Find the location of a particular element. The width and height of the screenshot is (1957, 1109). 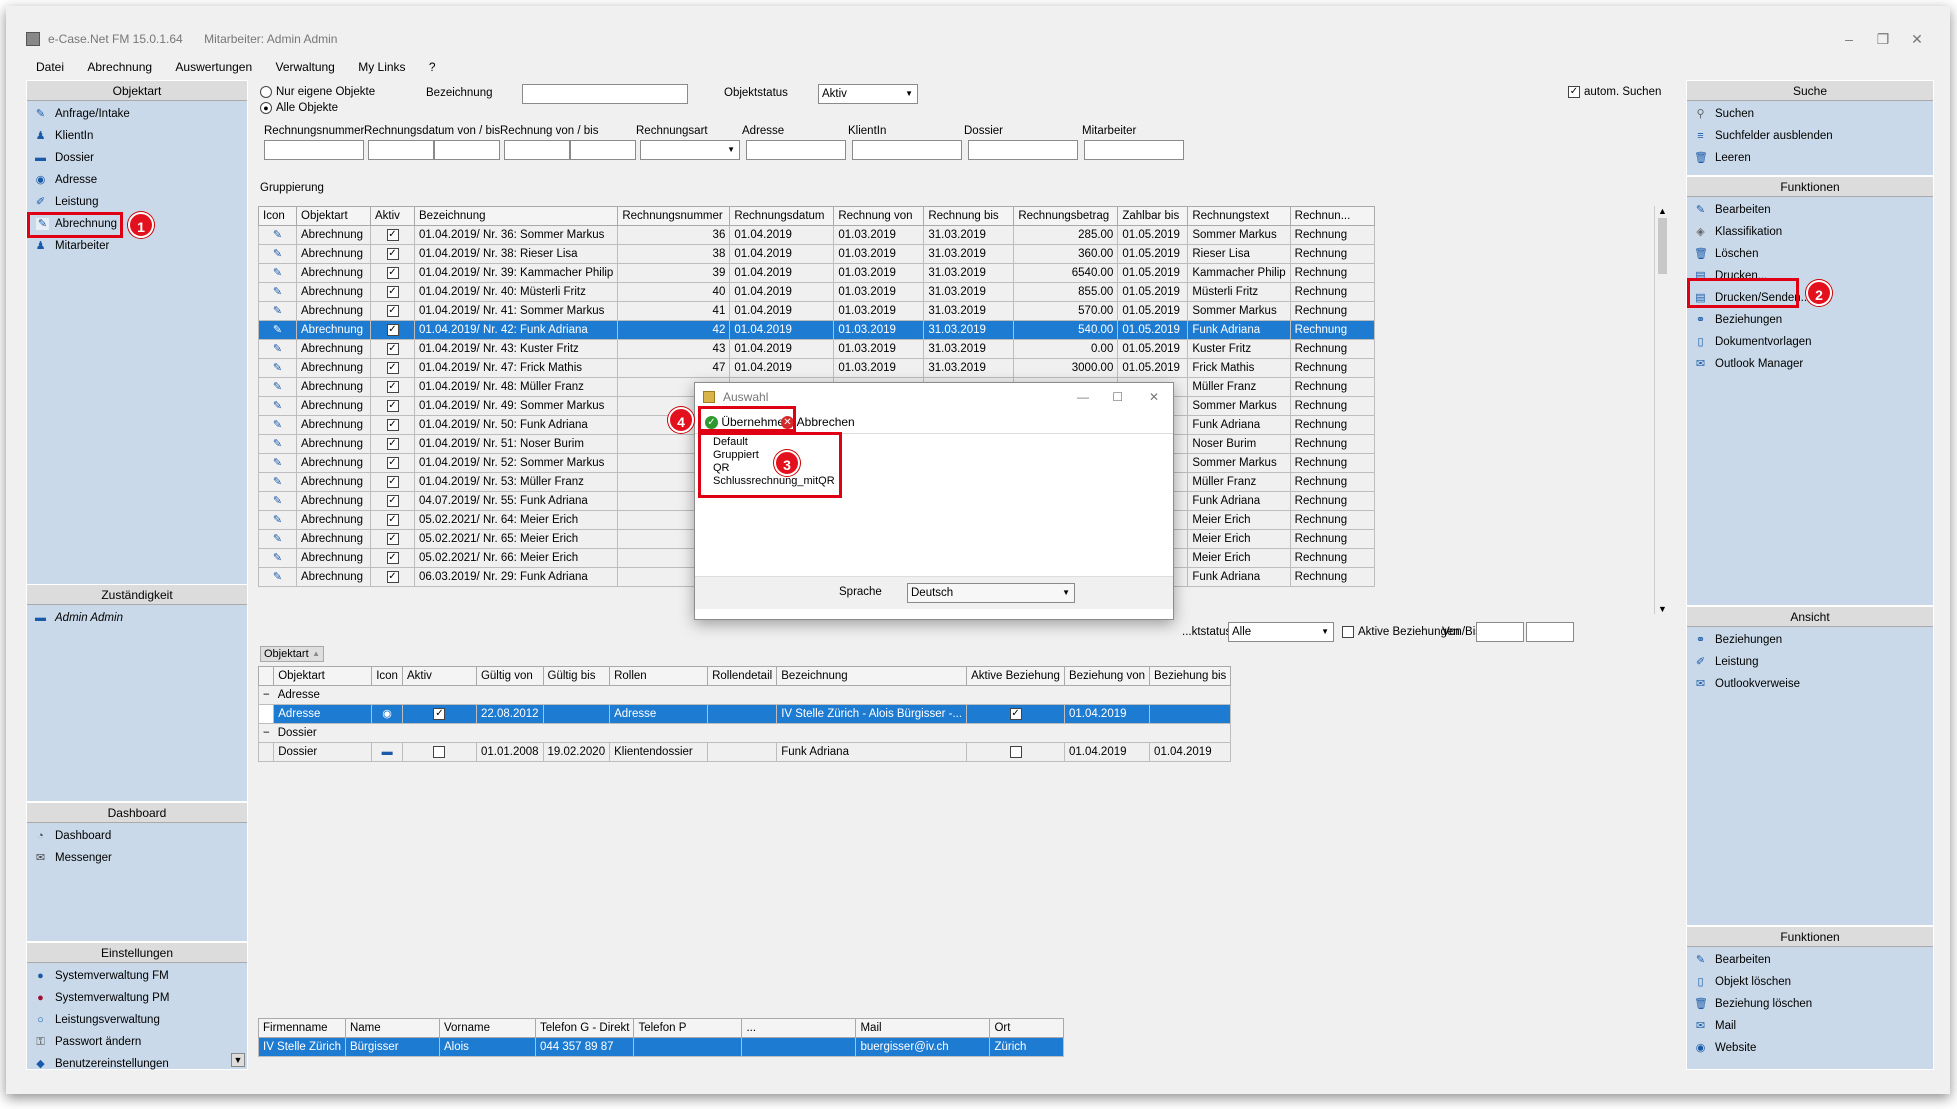

rel-action-mail: ✉ Mail is located at coordinates (1810, 1026).